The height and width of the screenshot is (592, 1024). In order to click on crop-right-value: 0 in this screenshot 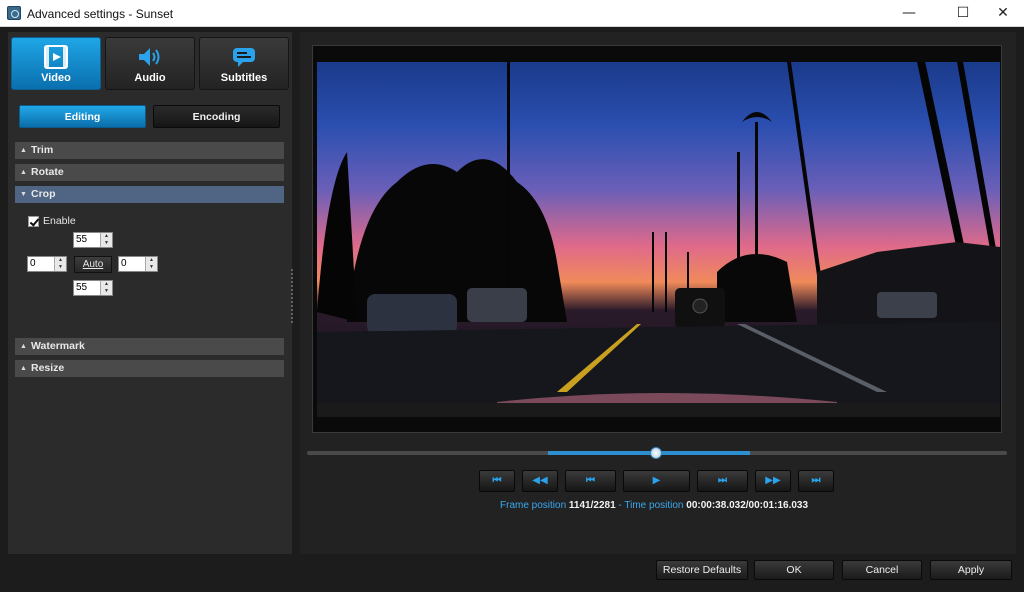, I will do `click(124, 263)`.